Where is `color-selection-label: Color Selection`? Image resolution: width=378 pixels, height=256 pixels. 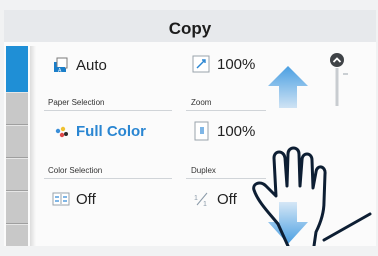
color-selection-label: Color Selection is located at coordinates (75, 170).